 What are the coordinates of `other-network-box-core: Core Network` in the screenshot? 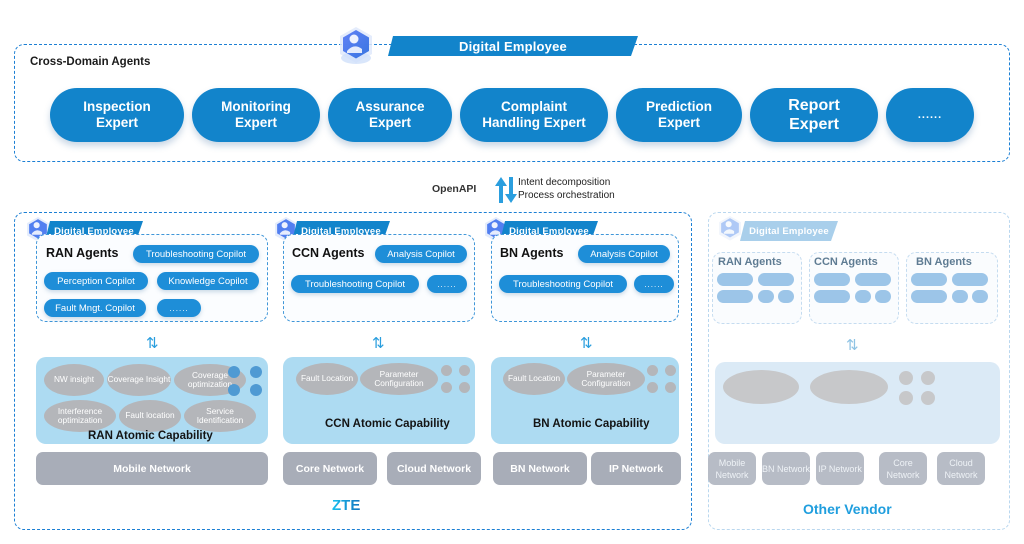 It's located at (903, 468).